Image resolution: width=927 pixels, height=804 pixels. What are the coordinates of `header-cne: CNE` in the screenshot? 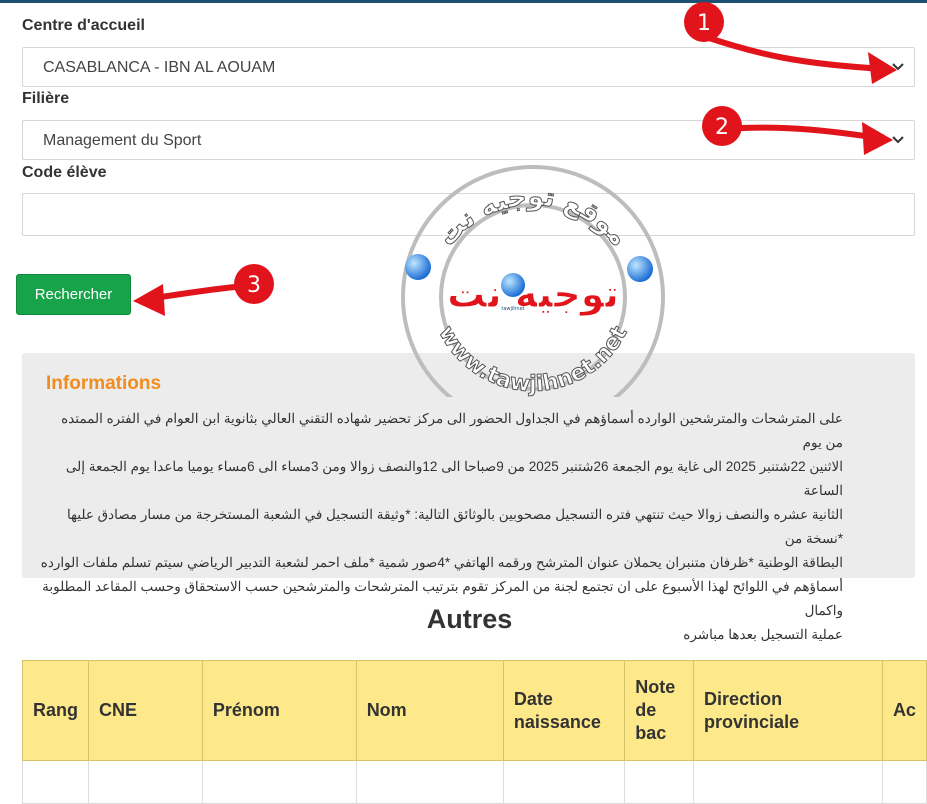 It's located at (145, 710).